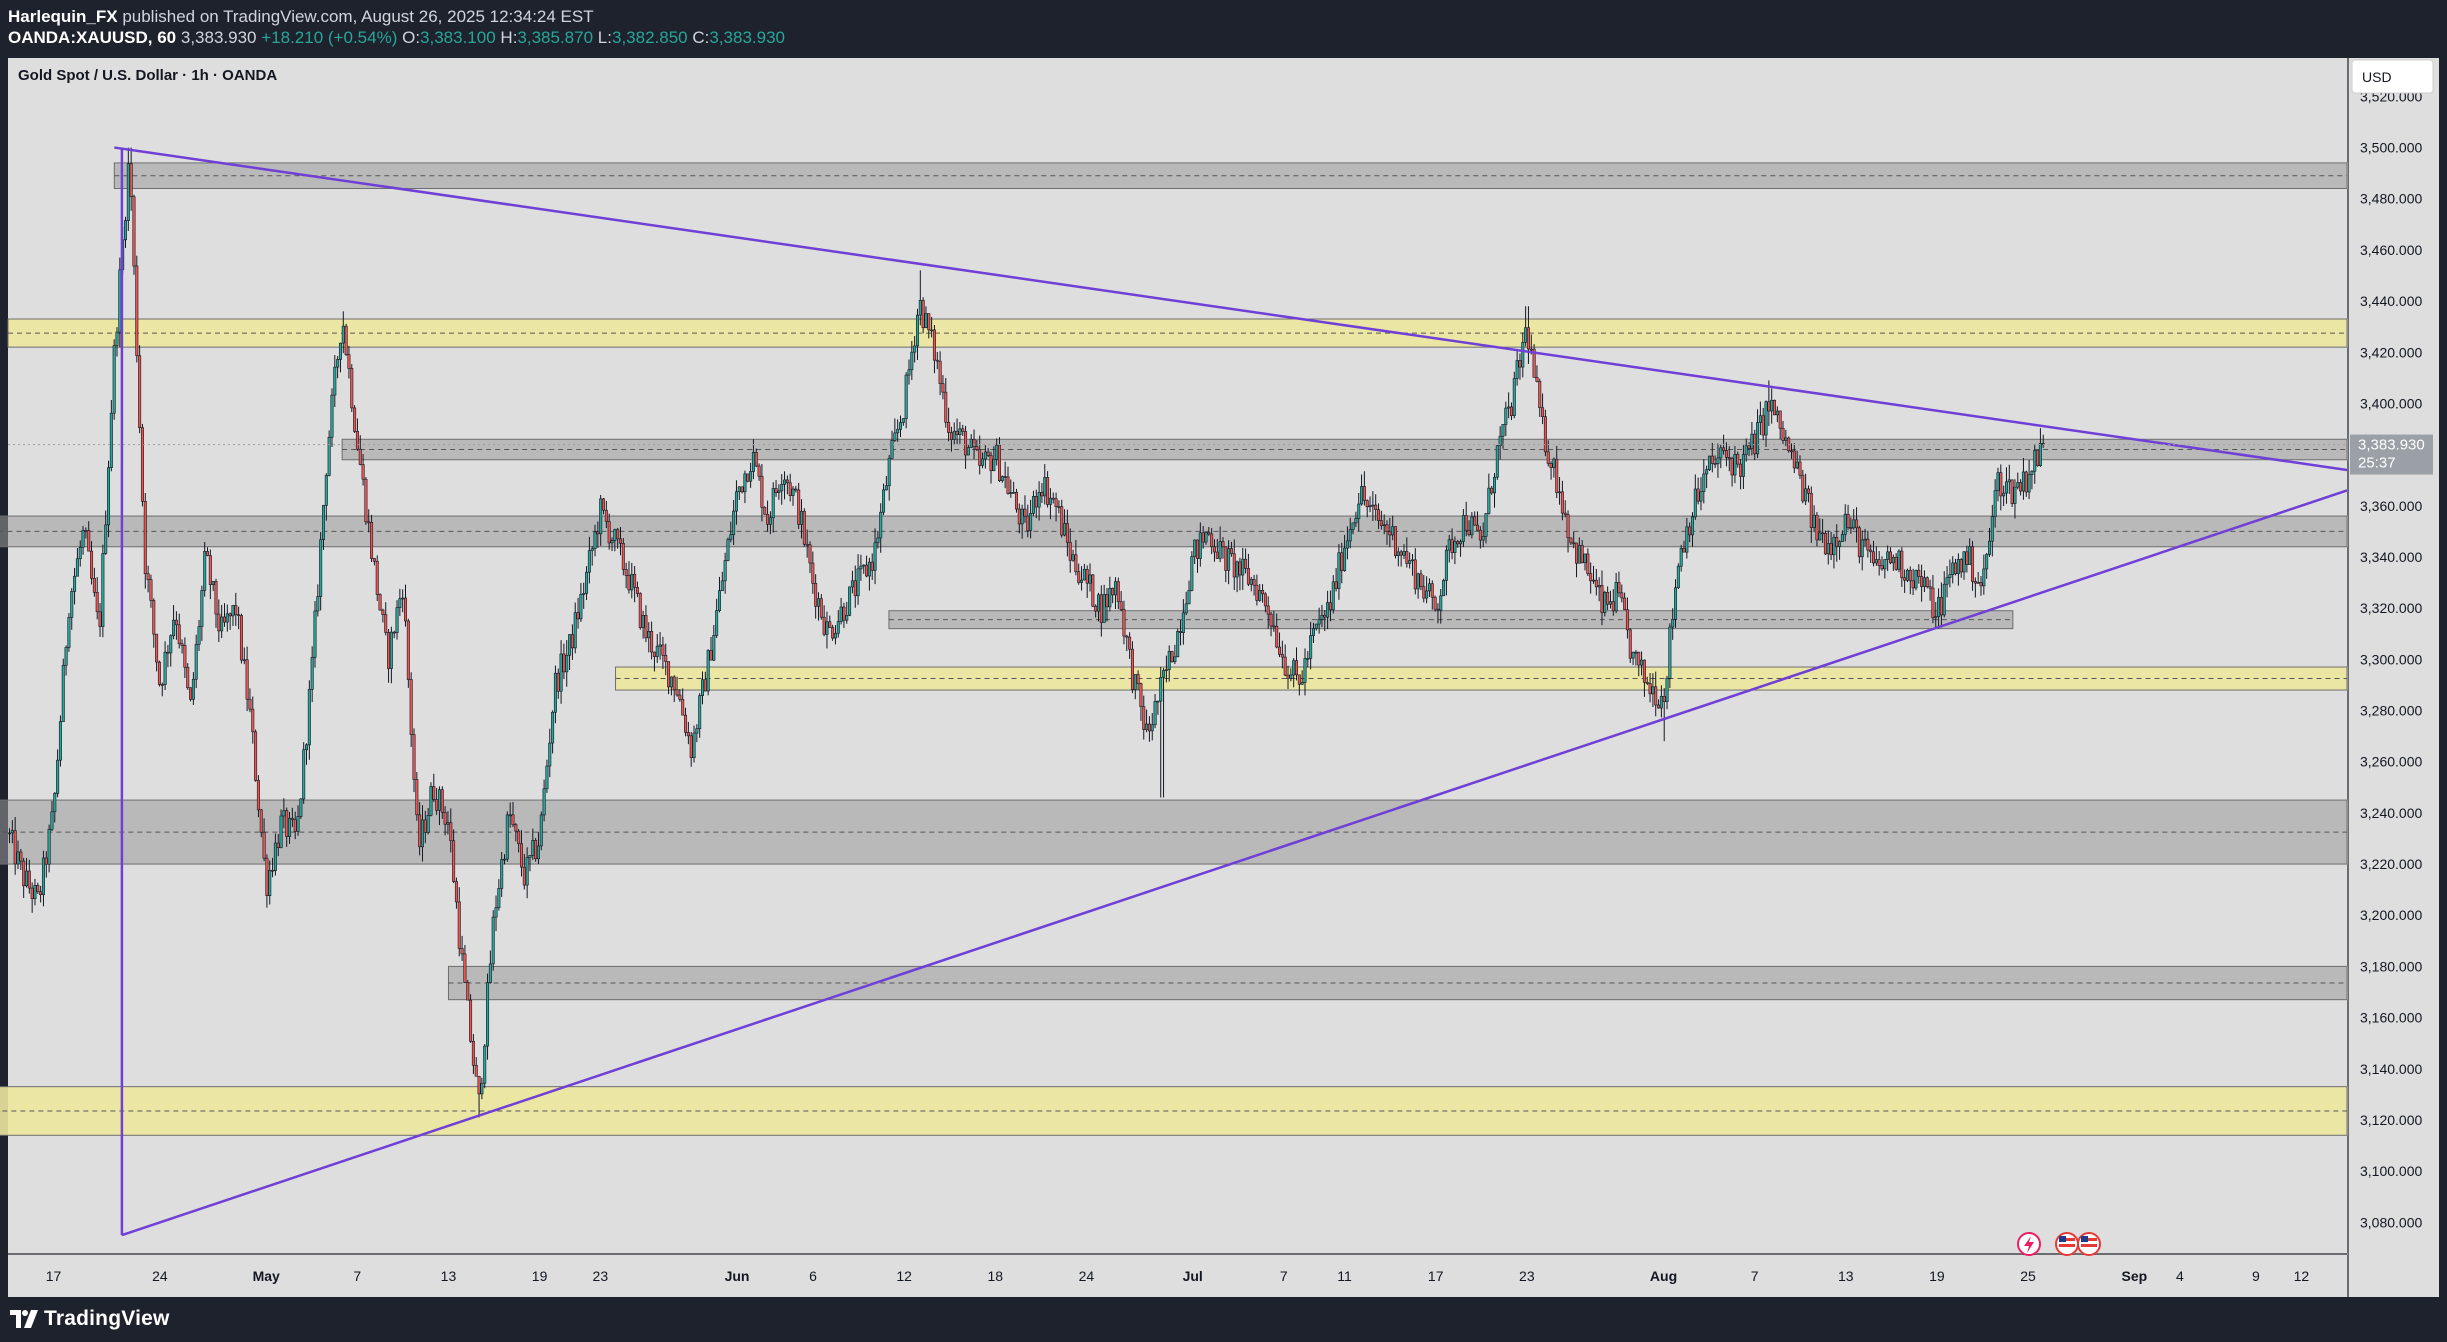 The width and height of the screenshot is (2447, 1342). Describe the element at coordinates (2392, 76) in the screenshot. I see `currency-button: USD` at that location.